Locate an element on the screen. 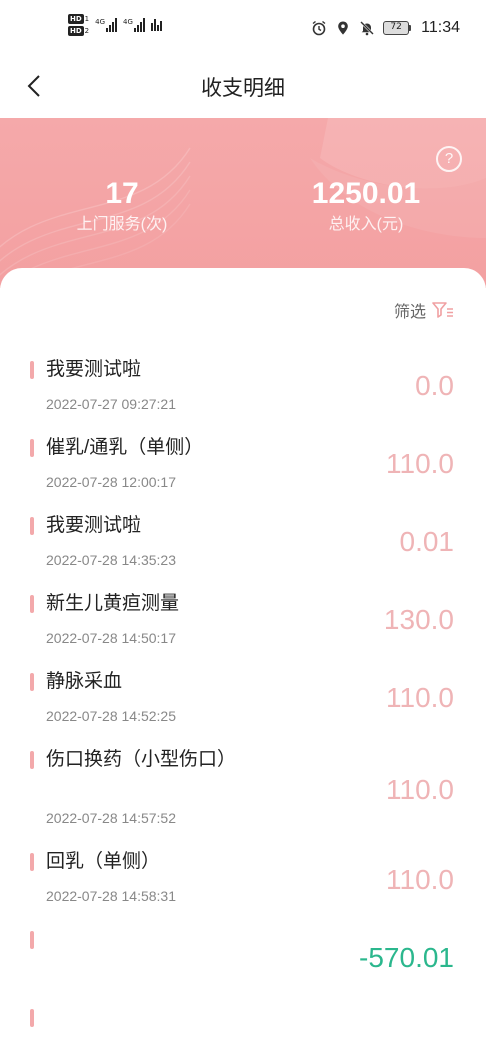 Image resolution: width=486 pixels, height=1053 pixels. record-time: 2022-07-28 14:50:17 is located at coordinates (111, 638).